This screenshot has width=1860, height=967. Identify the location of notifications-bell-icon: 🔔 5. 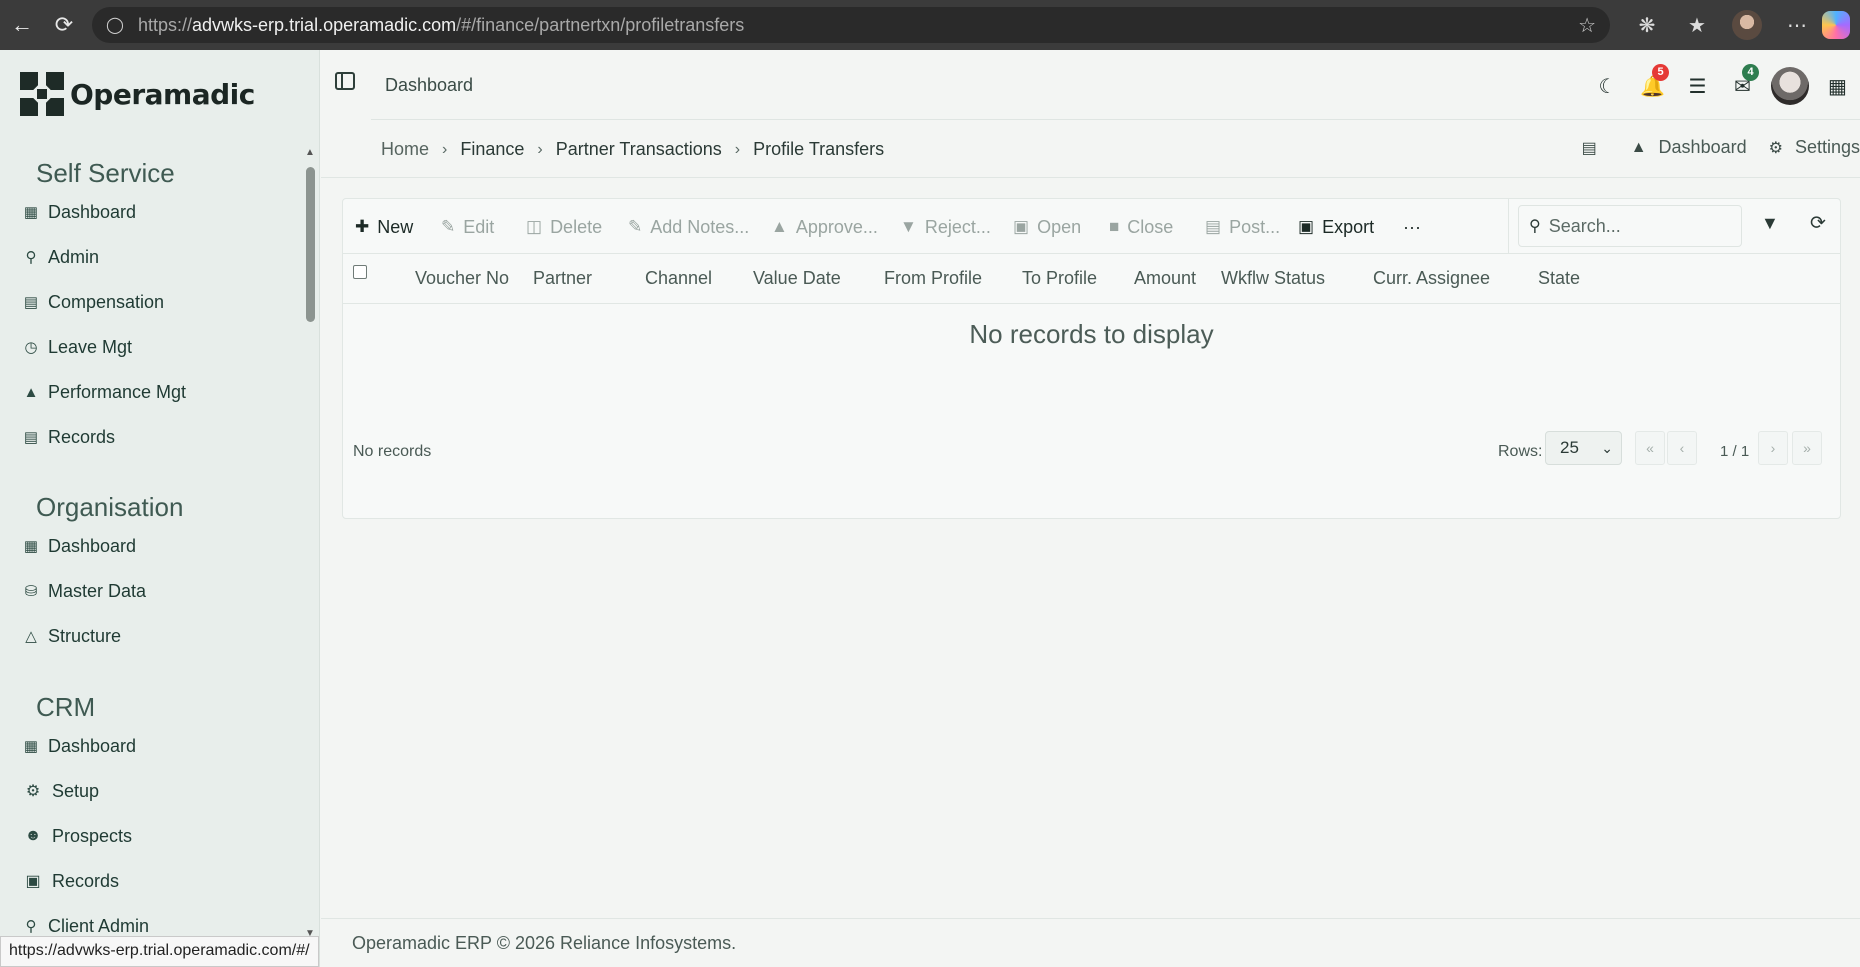
(1652, 81).